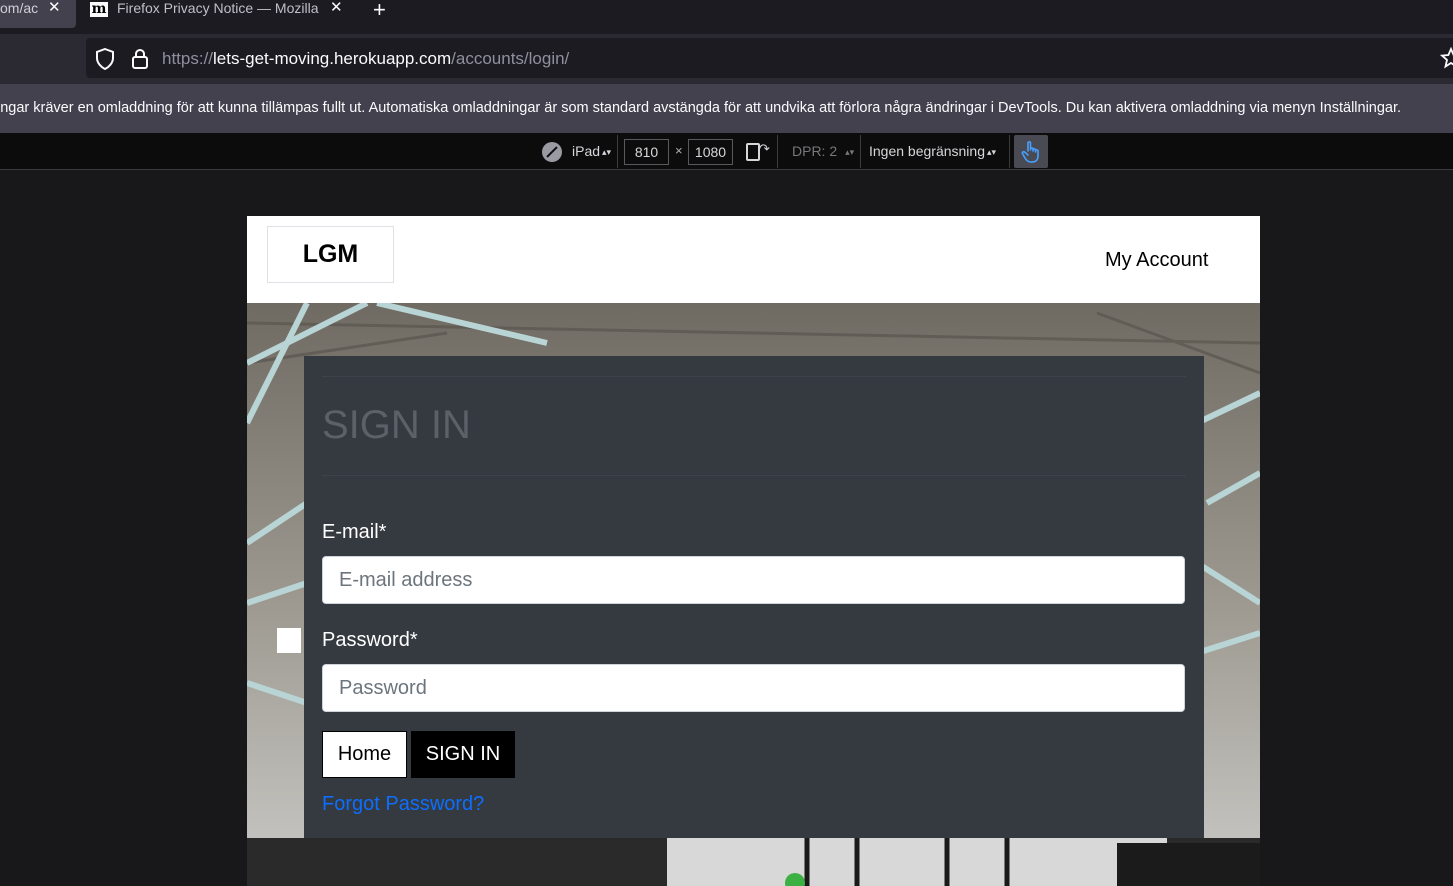  What do you see at coordinates (218, 8) in the screenshot?
I see `tab-title: Firefox Privacy Notice — Mozilla` at bounding box center [218, 8].